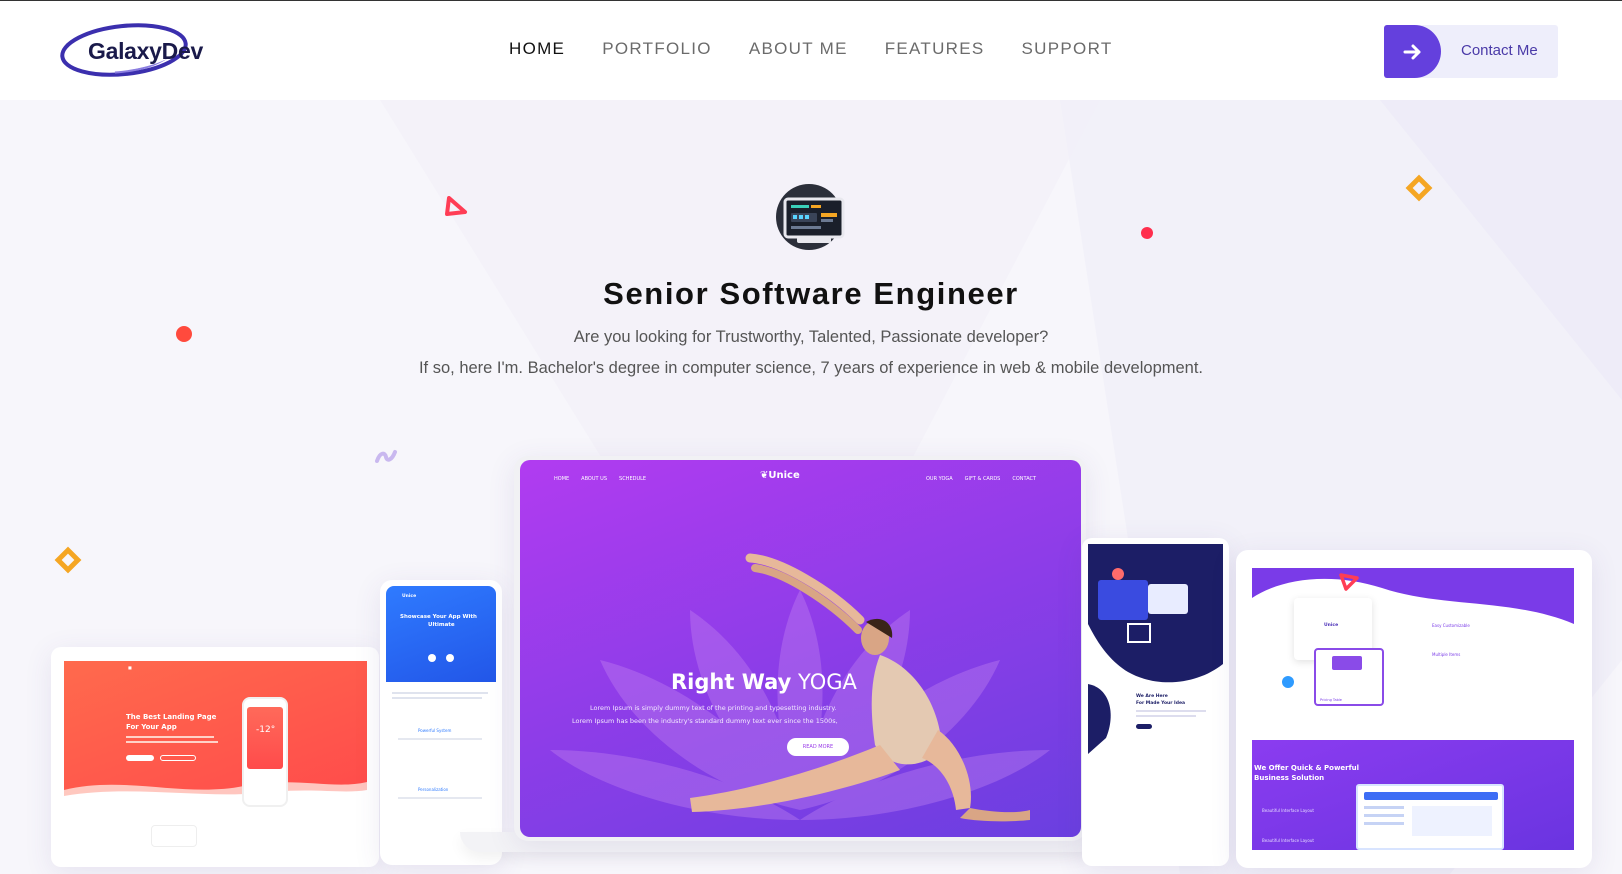 The height and width of the screenshot is (874, 1622). Describe the element at coordinates (1499, 50) in the screenshot. I see `contact-me-label: Contact Me` at that location.